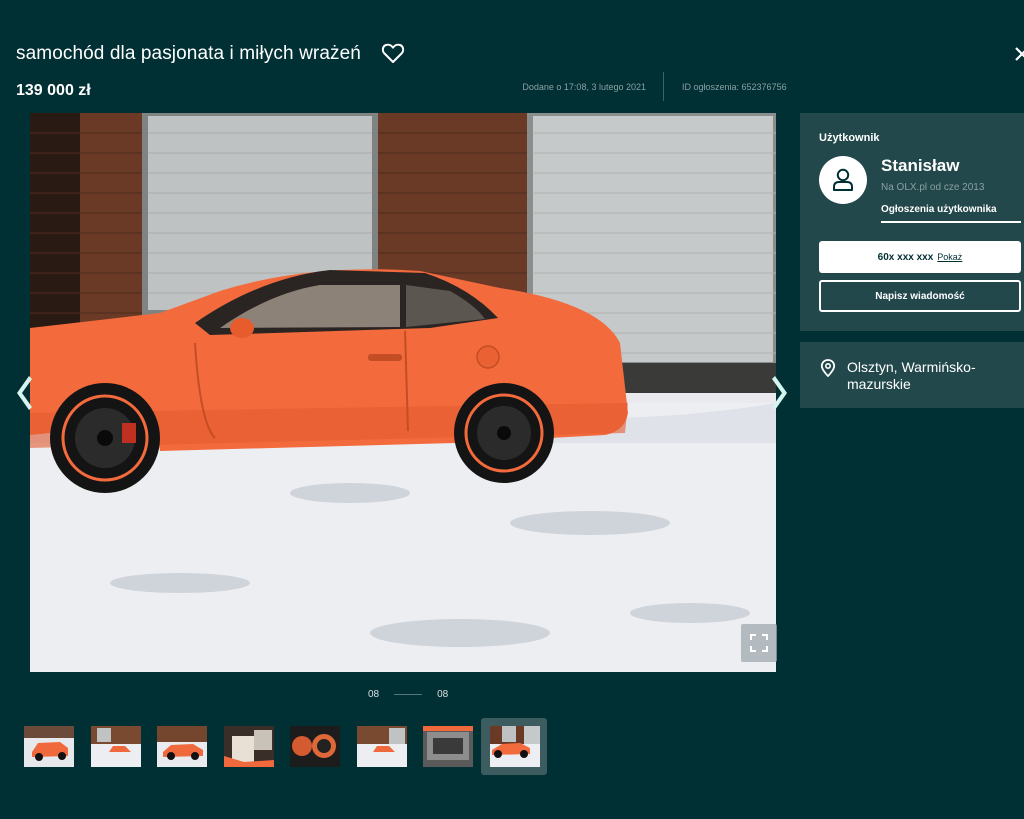 Image resolution: width=1024 pixels, height=819 pixels. I want to click on show-phone-link: Pokaż, so click(949, 257).